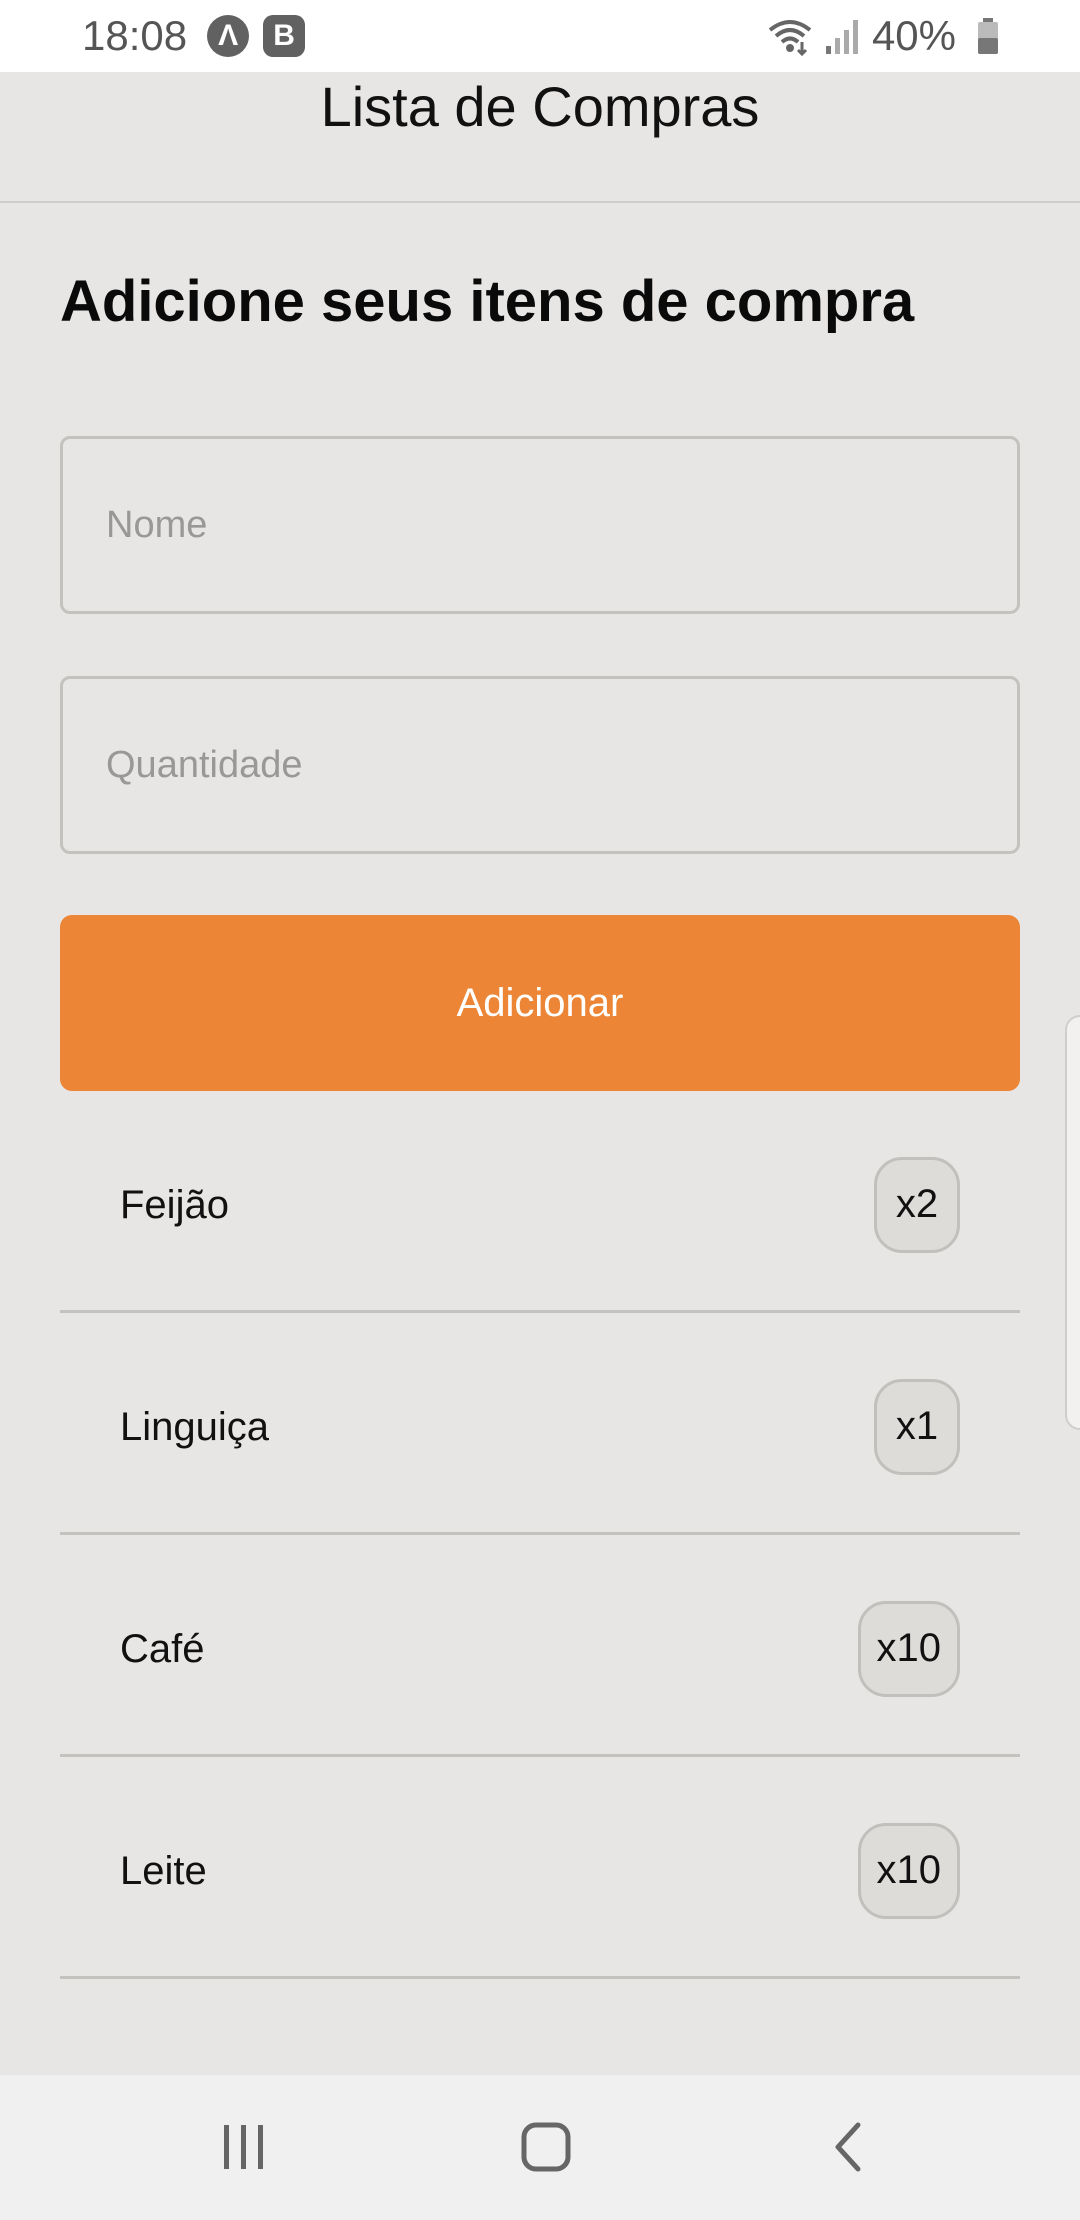 The width and height of the screenshot is (1080, 2220). I want to click on signal-icon, so click(841, 37).